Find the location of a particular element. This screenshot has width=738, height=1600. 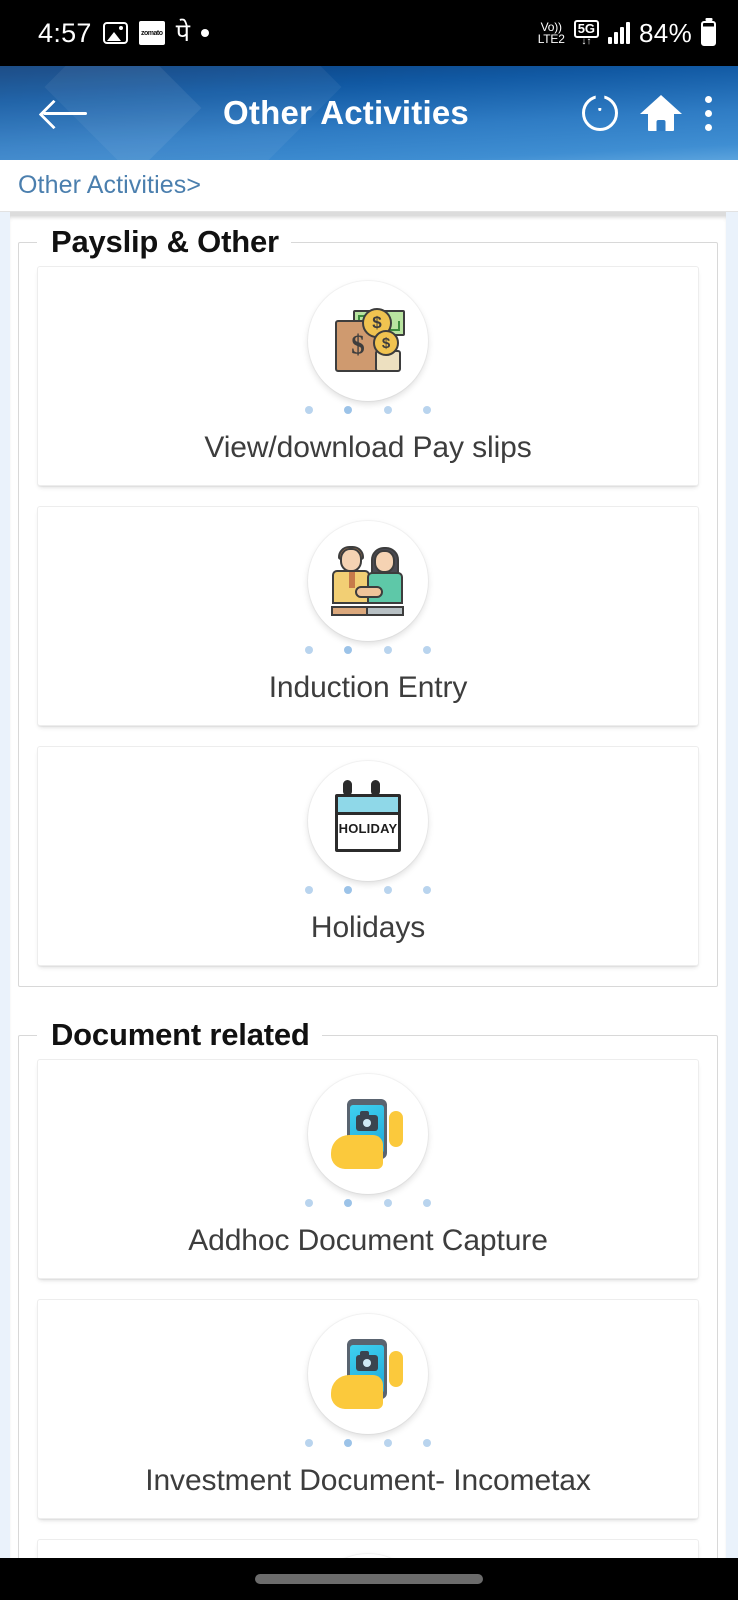

app-bar-actions is located at coordinates (660, 113).